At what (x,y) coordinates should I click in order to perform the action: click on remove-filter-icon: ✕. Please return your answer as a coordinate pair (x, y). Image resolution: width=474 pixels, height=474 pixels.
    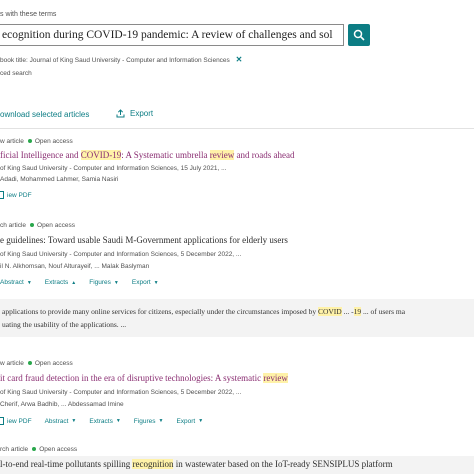
    Looking at the image, I should click on (239, 59).